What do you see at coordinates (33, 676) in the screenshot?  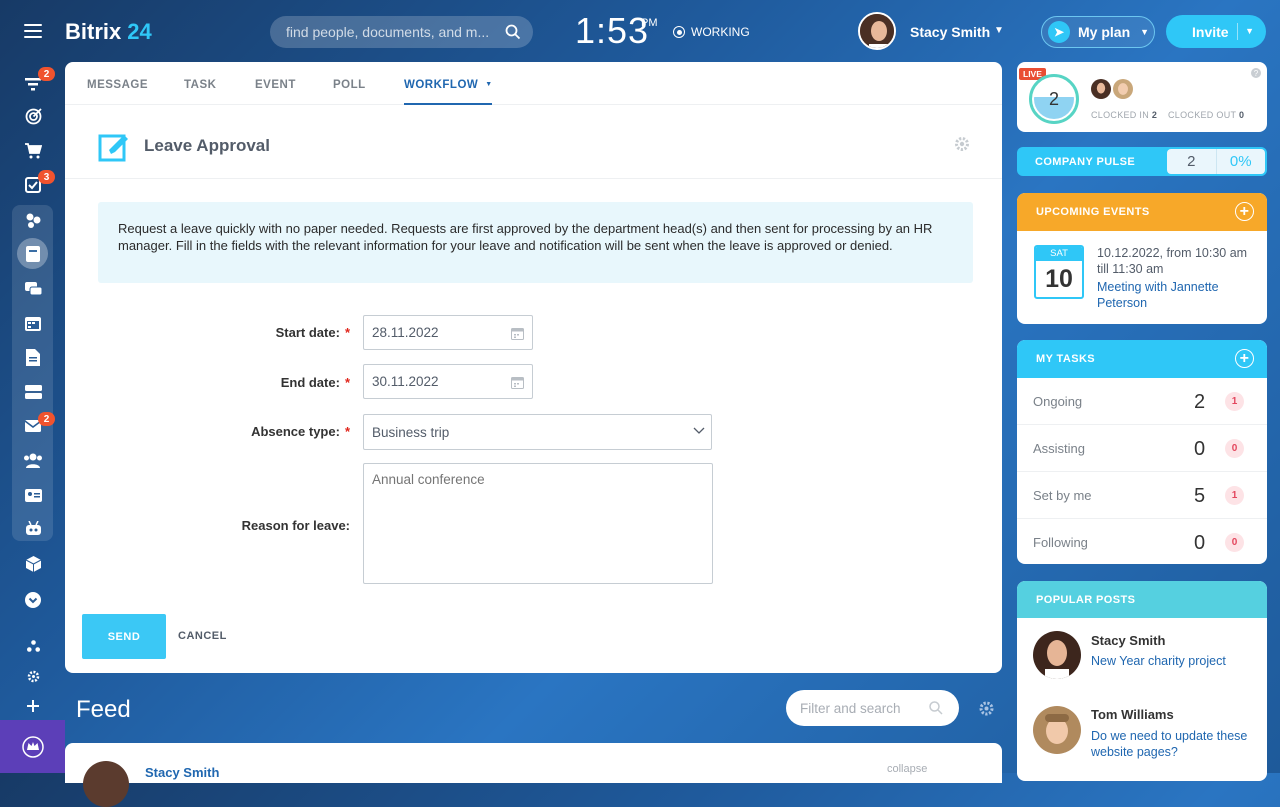 I see `settings-icon` at bounding box center [33, 676].